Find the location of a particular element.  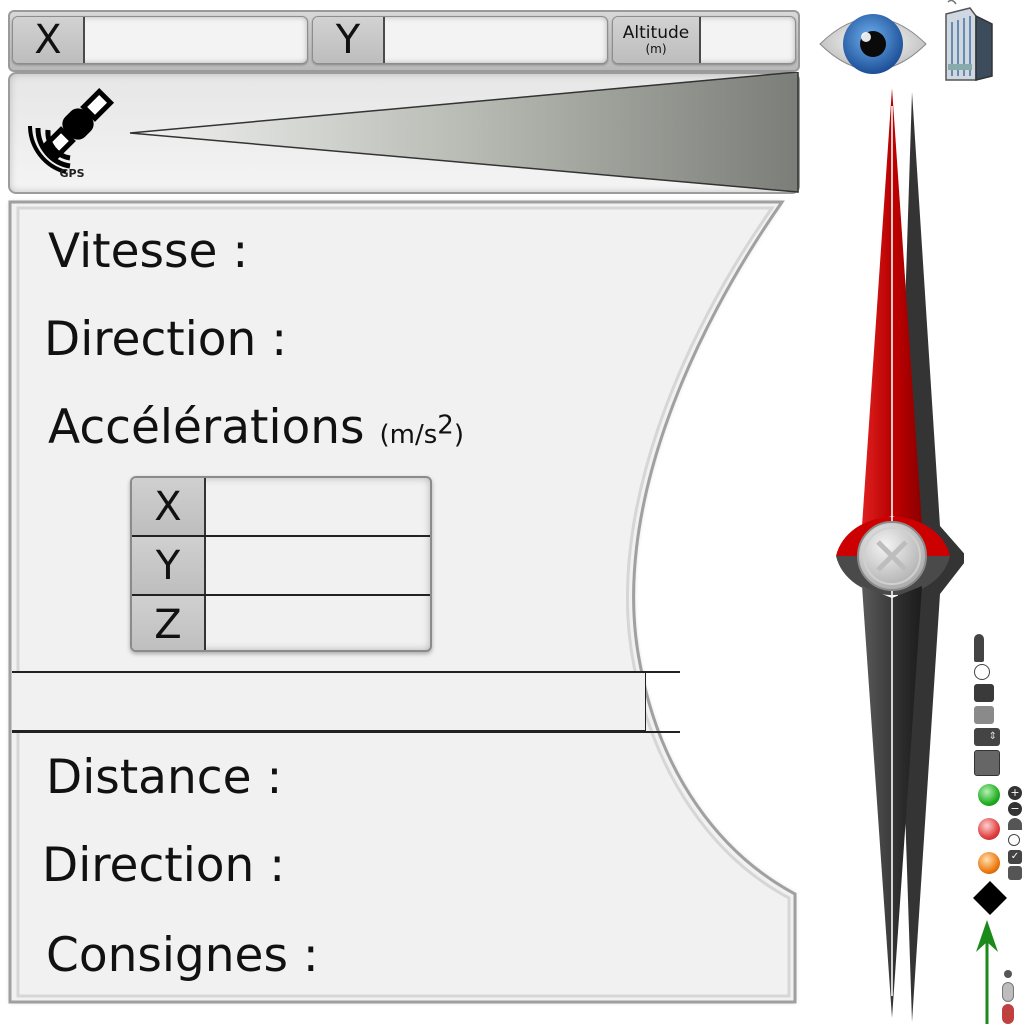

acceleration-label: Accélérations (m/s2) is located at coordinates (256, 427).